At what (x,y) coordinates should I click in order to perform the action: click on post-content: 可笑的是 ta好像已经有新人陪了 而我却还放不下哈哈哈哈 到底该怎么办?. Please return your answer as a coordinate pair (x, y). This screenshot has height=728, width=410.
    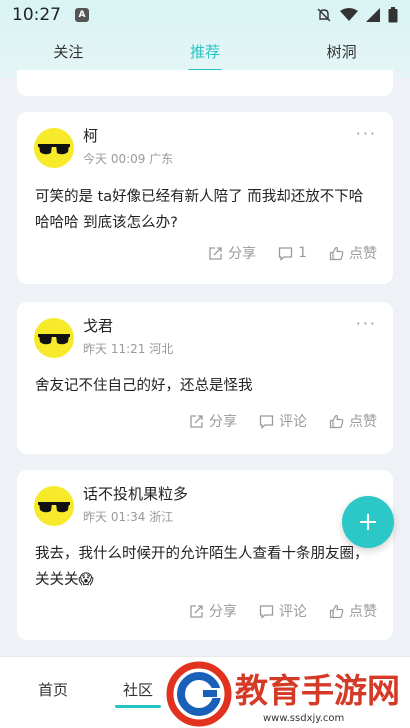
    Looking at the image, I should click on (206, 210).